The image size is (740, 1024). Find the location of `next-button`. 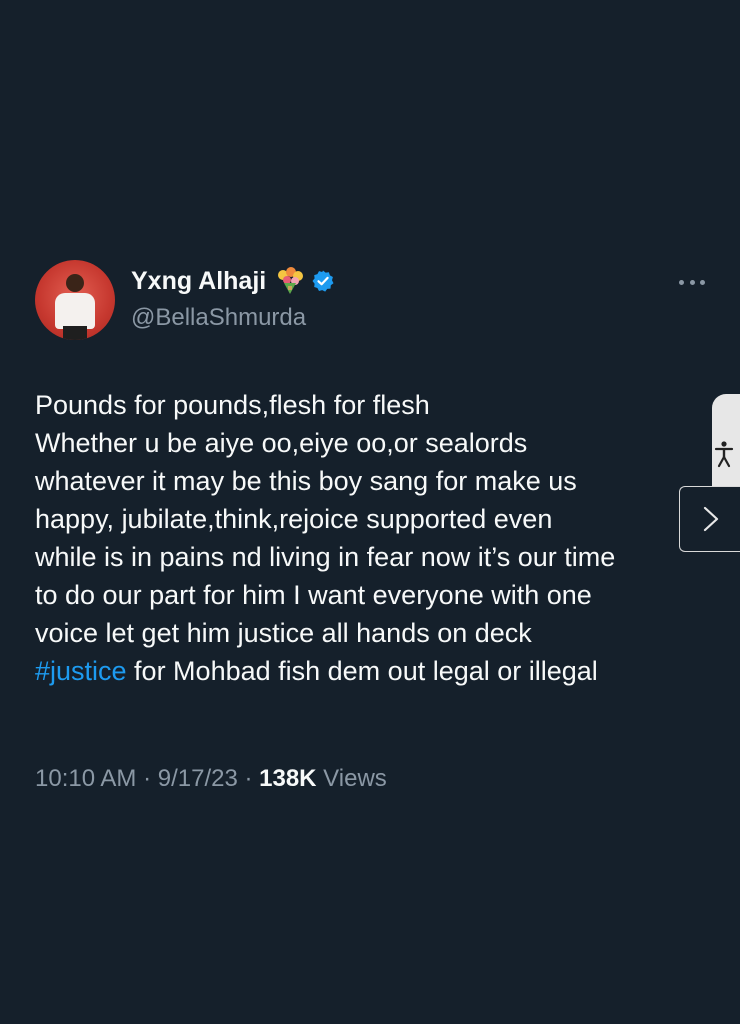

next-button is located at coordinates (709, 519).